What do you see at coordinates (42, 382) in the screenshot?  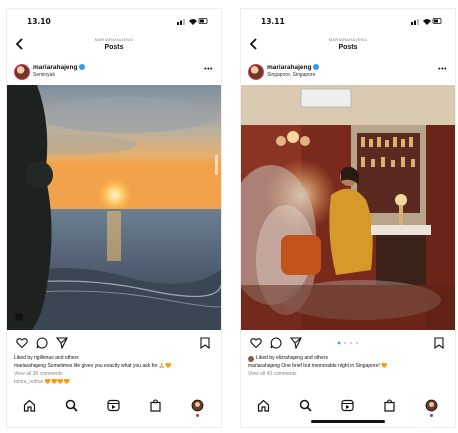 I see `comment-preview: tahira_nofriar 🧡🧡🧡🧡` at bounding box center [42, 382].